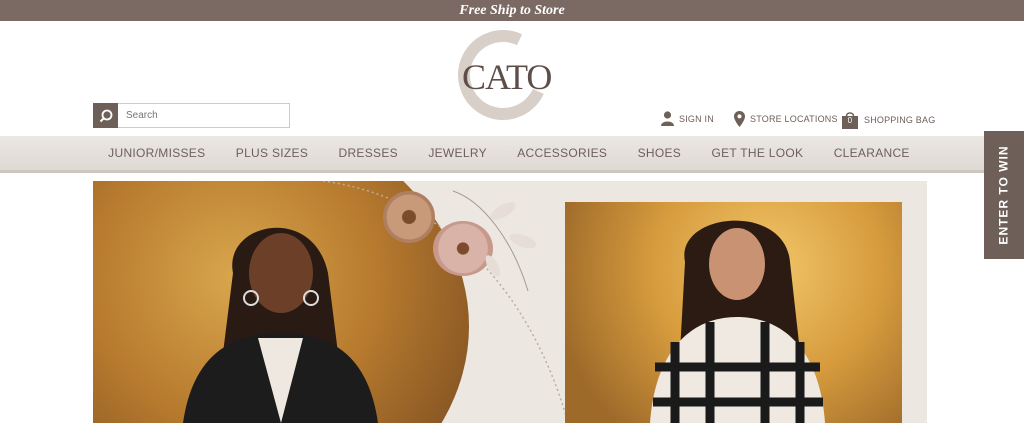  I want to click on enter-to-win-label: ENTER TO WIN, so click(1004, 195).